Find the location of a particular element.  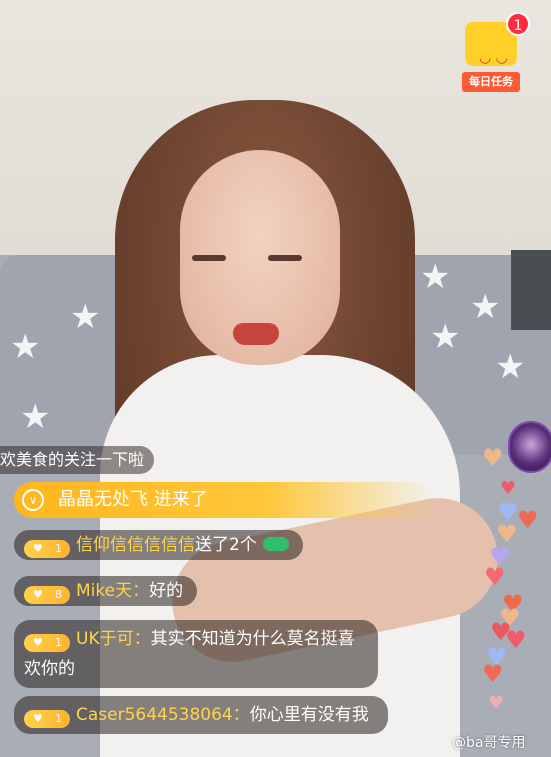

message-text: 进来了 is located at coordinates (180, 499).